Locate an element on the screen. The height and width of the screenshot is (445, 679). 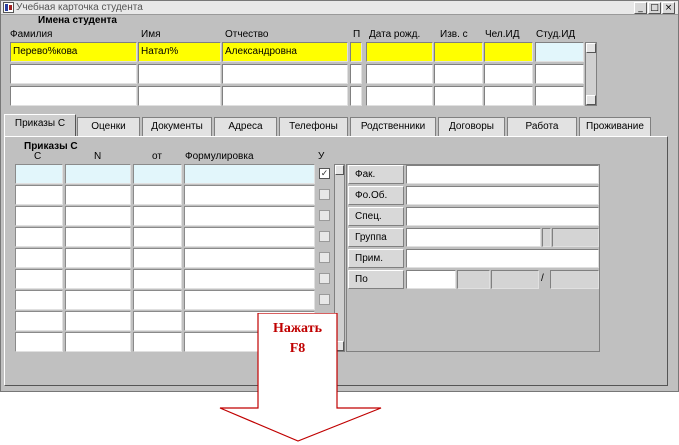
col-header-patronymic: Отчество is located at coordinates (247, 34).